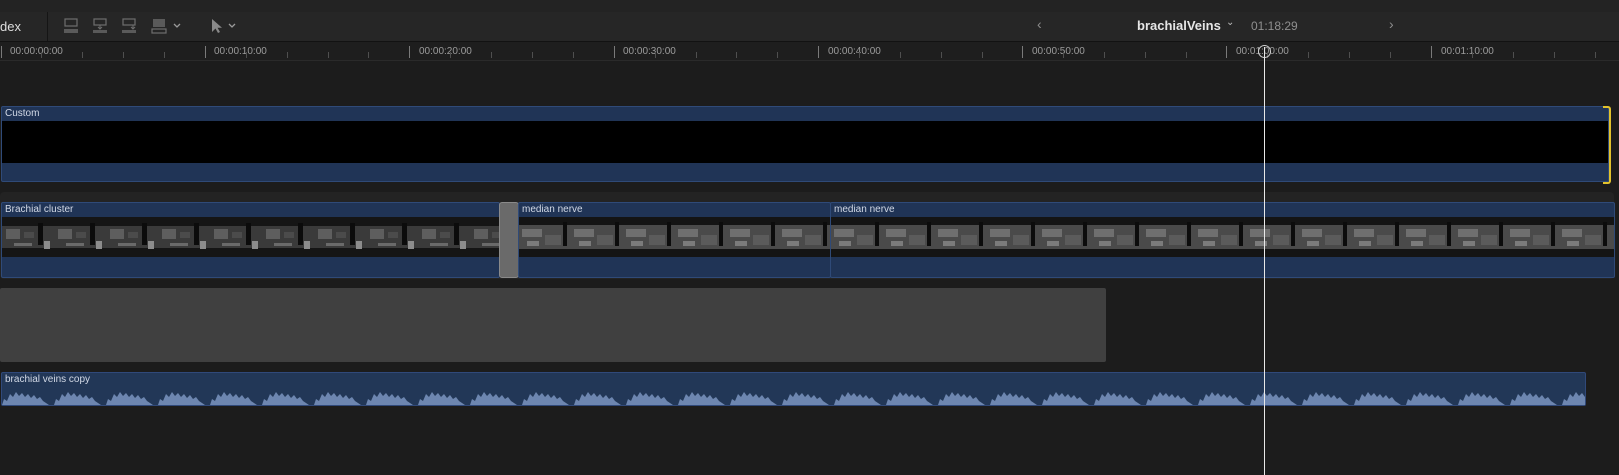  Describe the element at coordinates (39, 209) in the screenshot. I see `clip-label: Brachial cluster` at that location.